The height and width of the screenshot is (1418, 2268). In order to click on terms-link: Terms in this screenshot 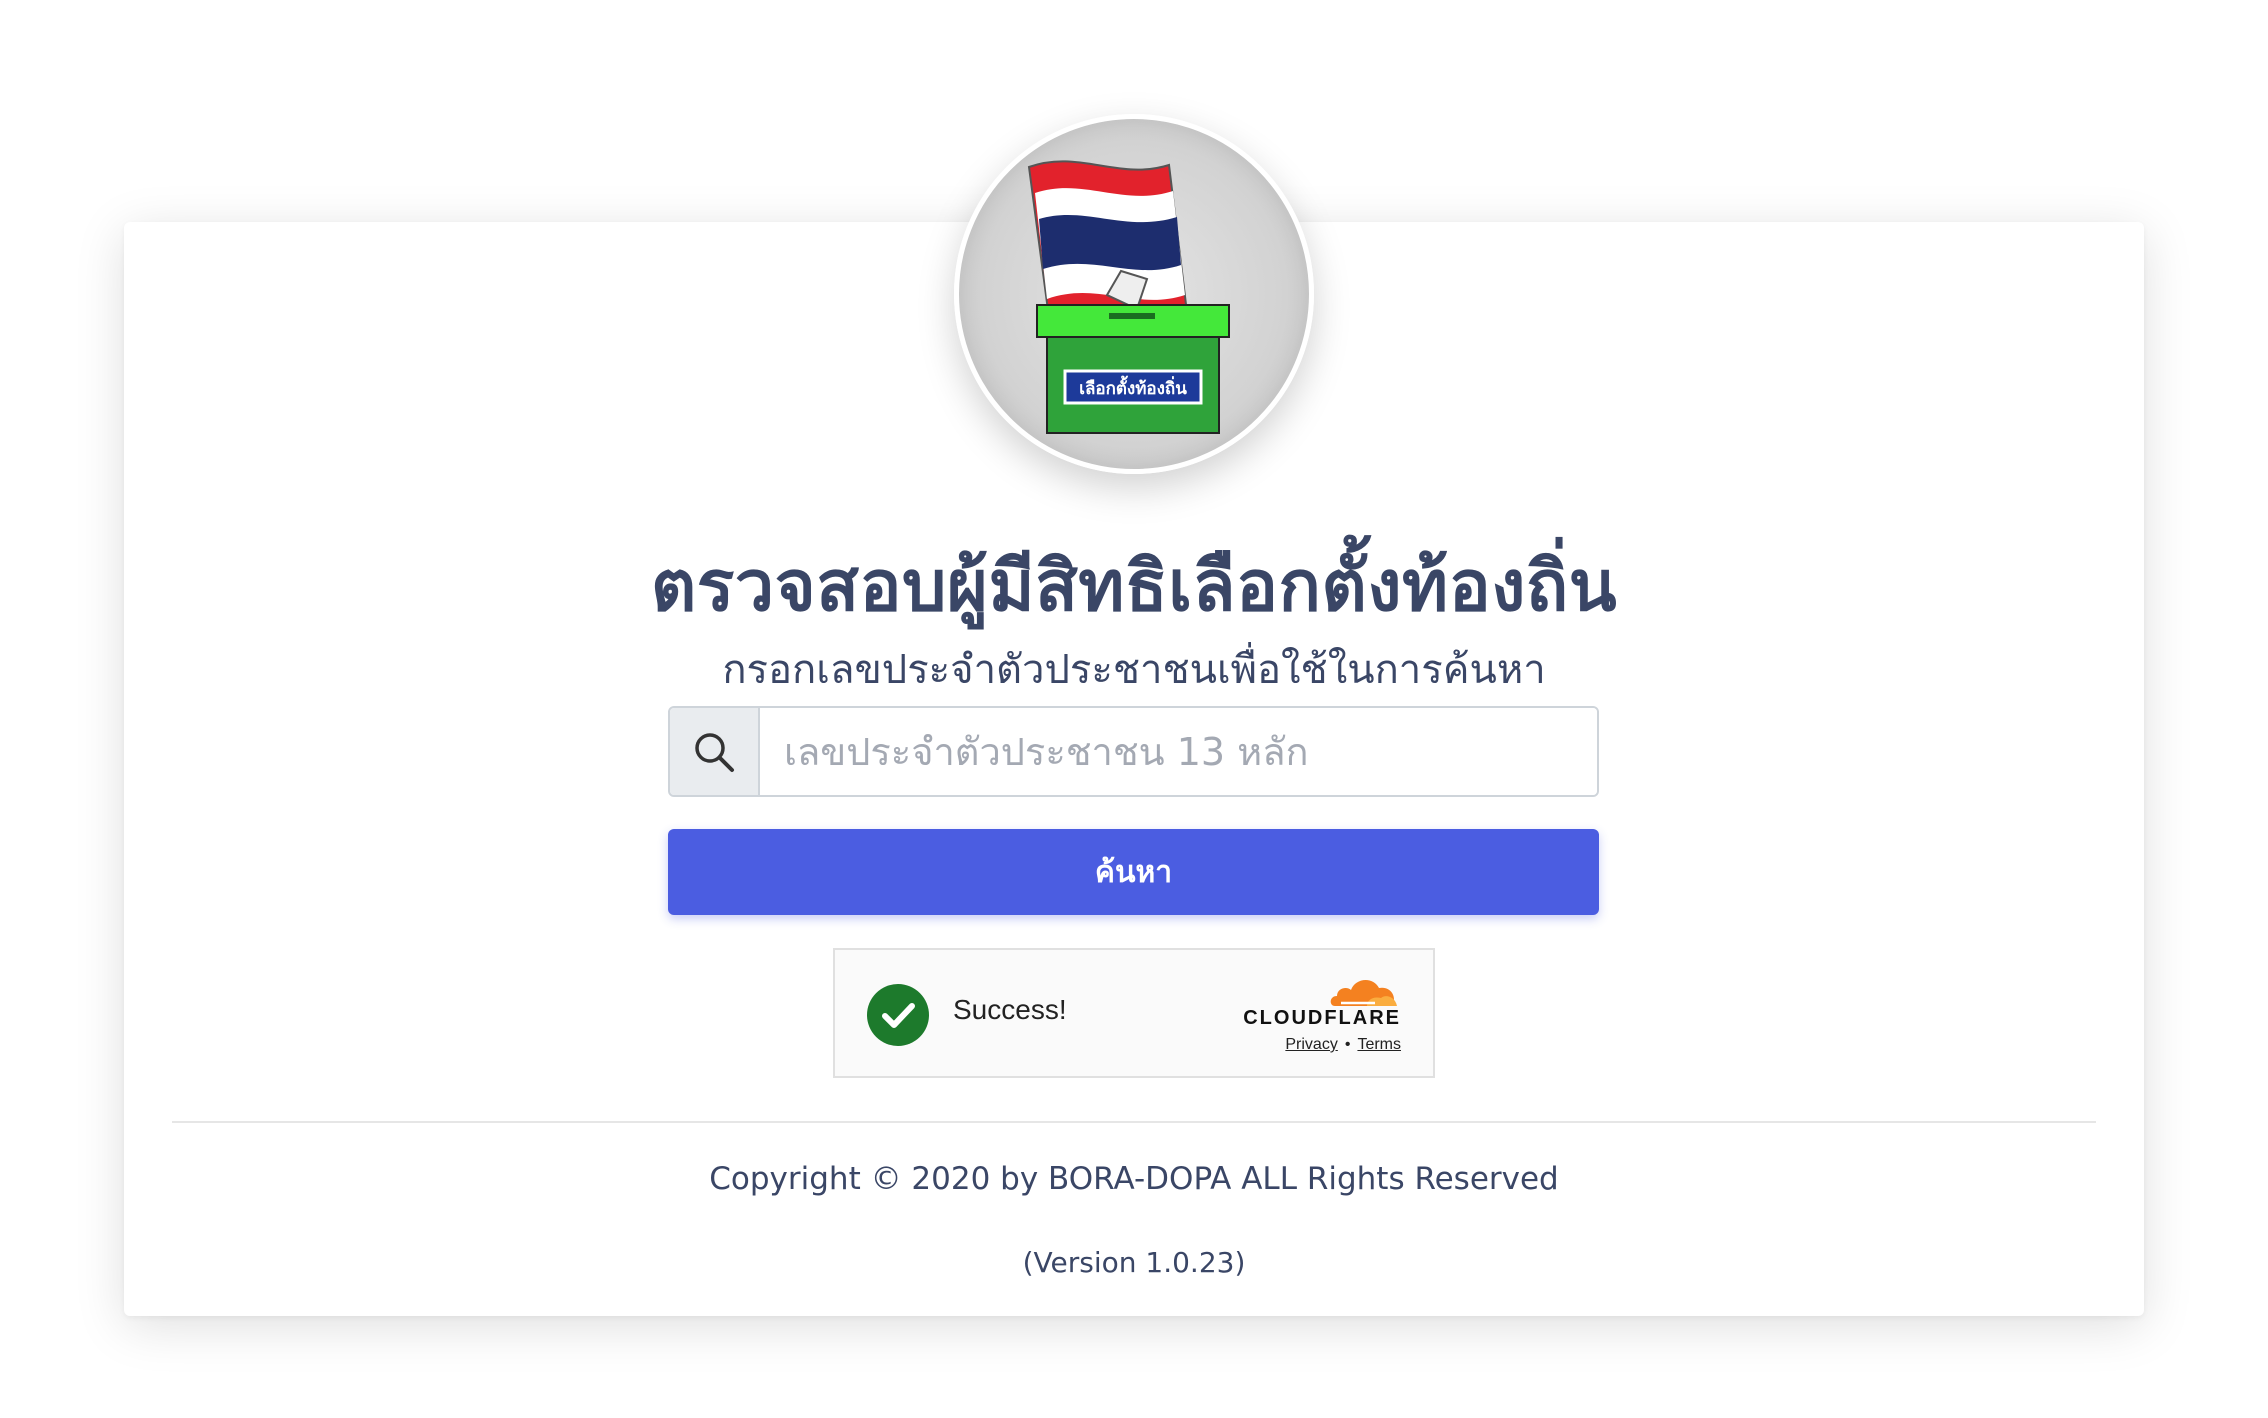, I will do `click(1379, 1044)`.